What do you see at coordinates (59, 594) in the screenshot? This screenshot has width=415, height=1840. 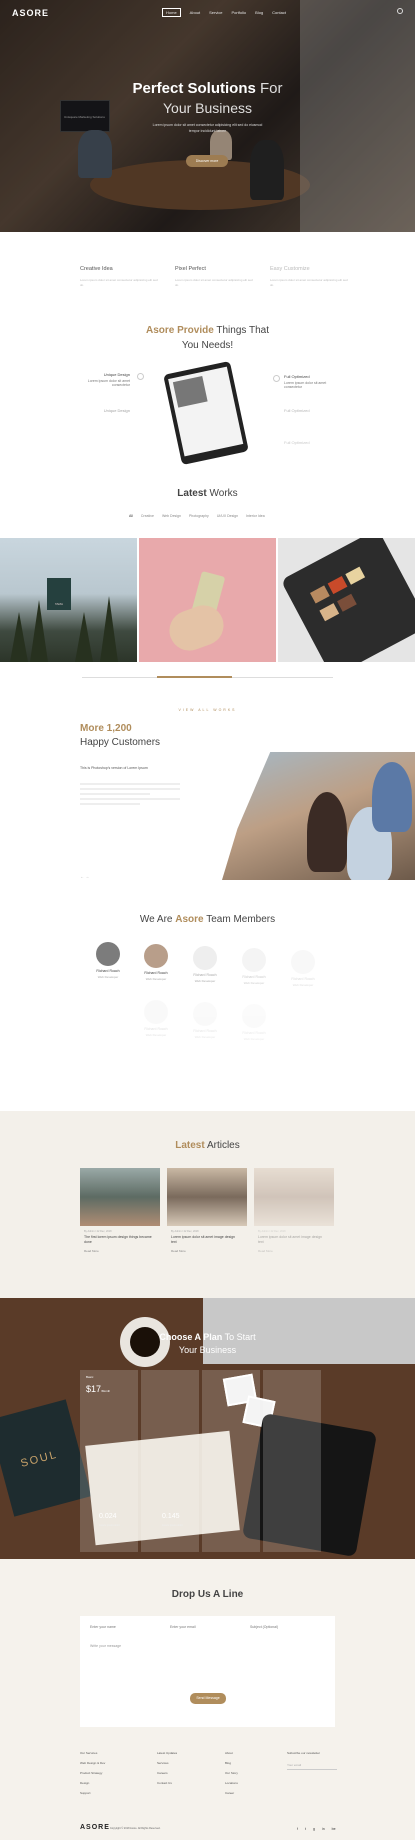 I see `tama-badge: TAMA` at bounding box center [59, 594].